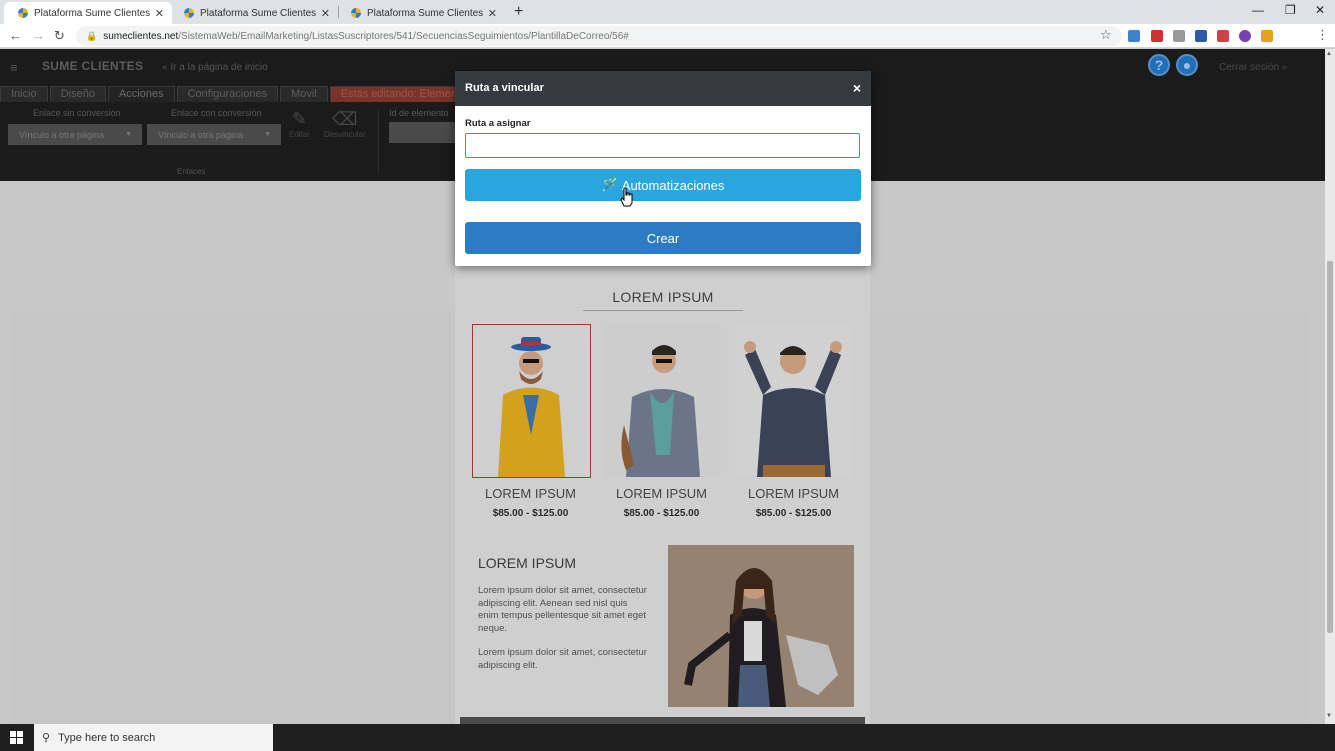 This screenshot has height=751, width=1335. What do you see at coordinates (761, 626) in the screenshot?
I see `article-image` at bounding box center [761, 626].